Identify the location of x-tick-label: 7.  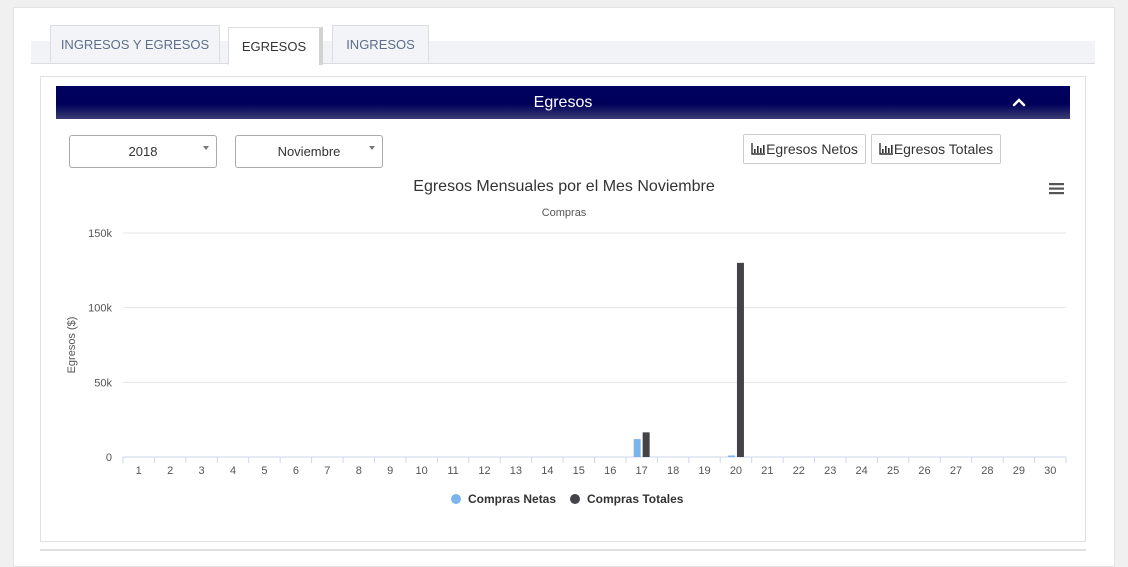
(327, 471).